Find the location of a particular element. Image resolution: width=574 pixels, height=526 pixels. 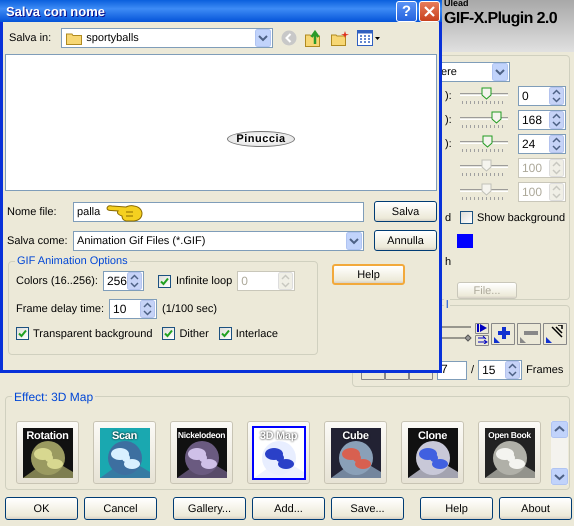

reverse-frames-button is located at coordinates (555, 334).